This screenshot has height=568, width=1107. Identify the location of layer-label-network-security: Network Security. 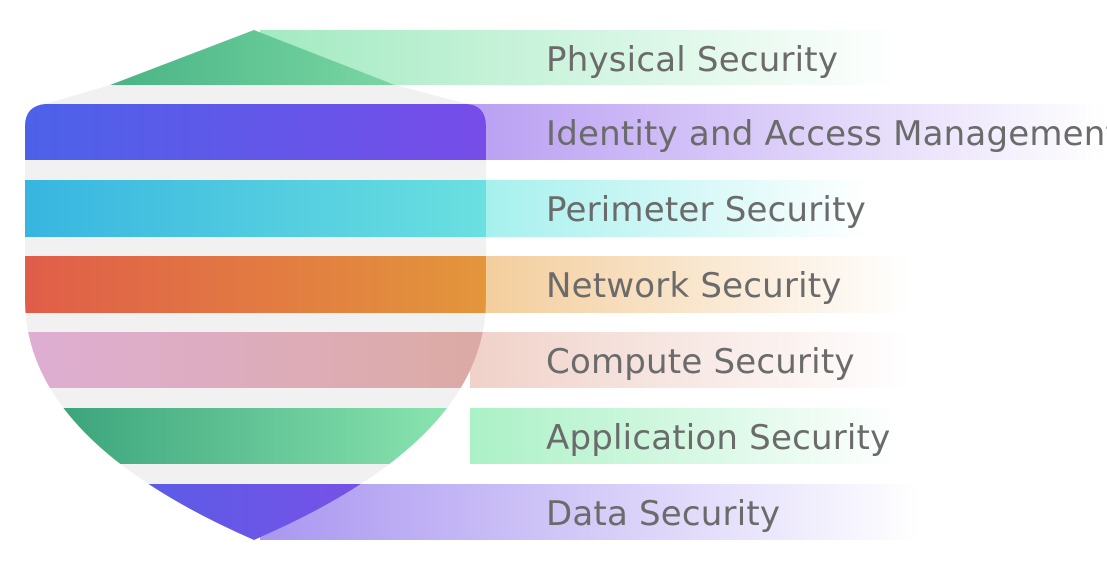
(694, 286).